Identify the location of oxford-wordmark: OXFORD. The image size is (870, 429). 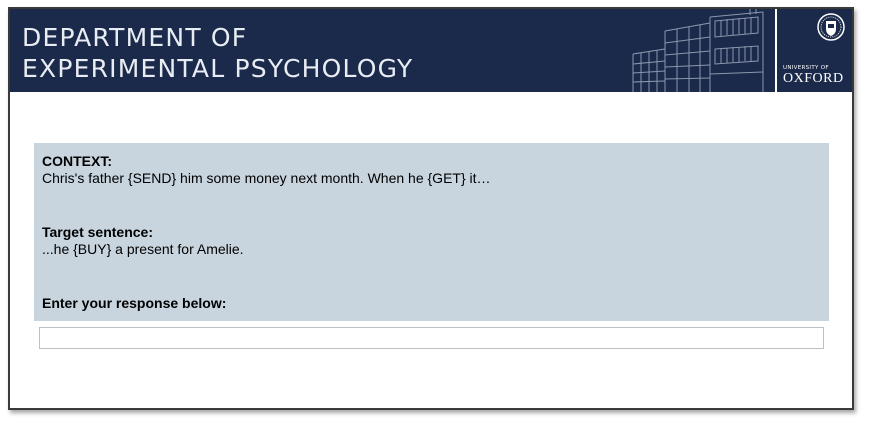
(813, 78).